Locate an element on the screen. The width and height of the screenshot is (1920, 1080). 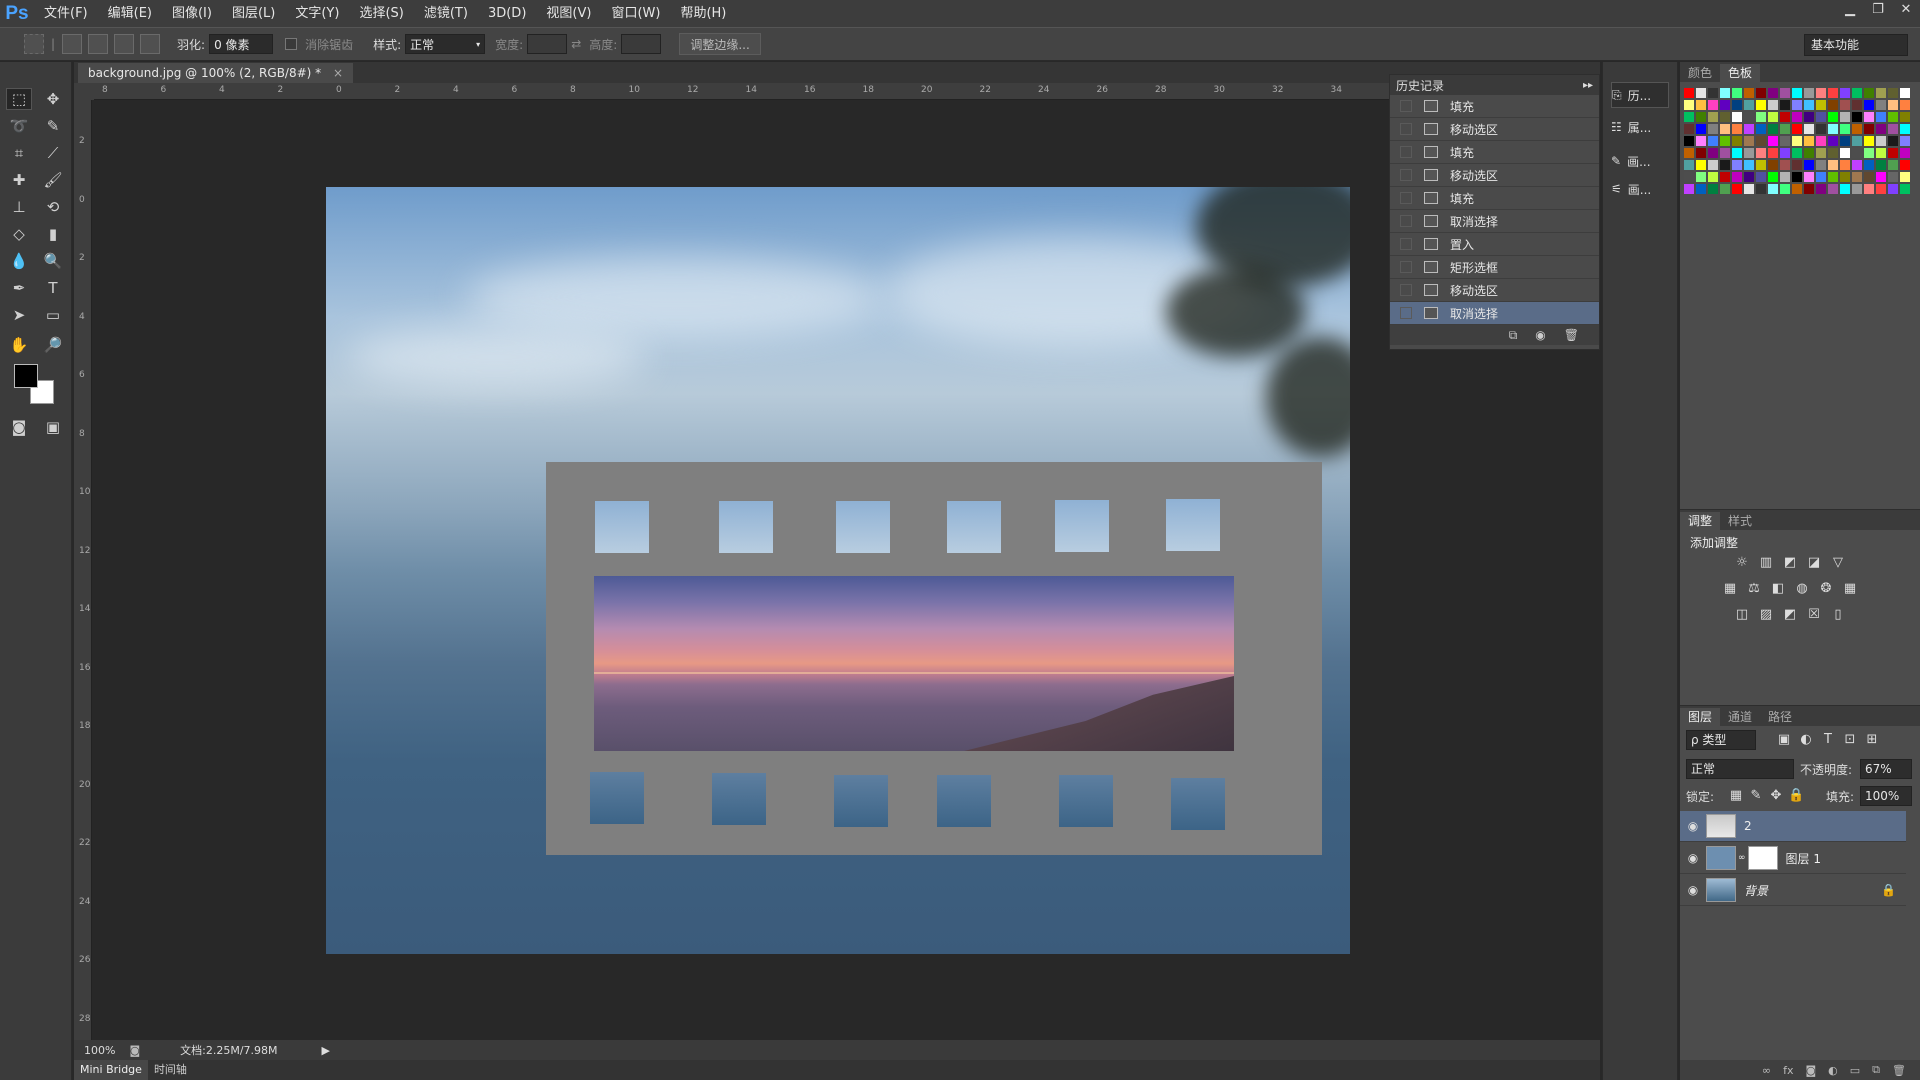
marquee-preset-icon is located at coordinates (34, 44).